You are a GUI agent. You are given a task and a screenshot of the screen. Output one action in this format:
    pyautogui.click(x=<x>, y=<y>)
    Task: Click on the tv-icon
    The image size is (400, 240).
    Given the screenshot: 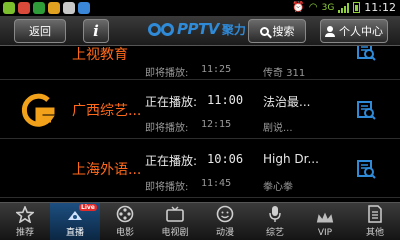 What is the action you would take?
    pyautogui.click(x=175, y=214)
    